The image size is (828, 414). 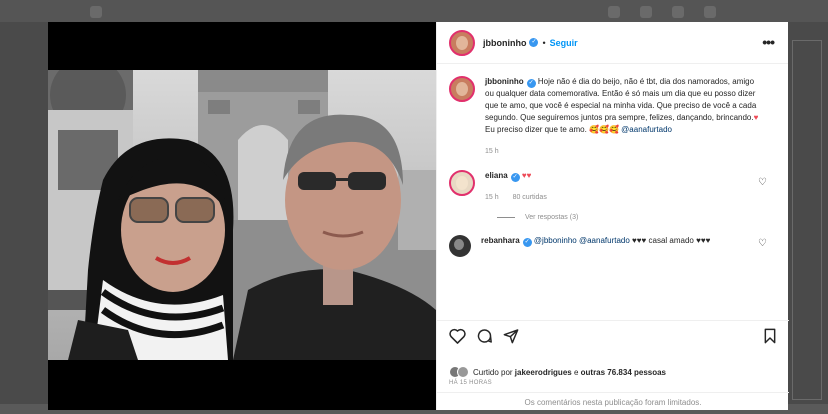 What do you see at coordinates (614, 12) in the screenshot?
I see `background-activity-icon` at bounding box center [614, 12].